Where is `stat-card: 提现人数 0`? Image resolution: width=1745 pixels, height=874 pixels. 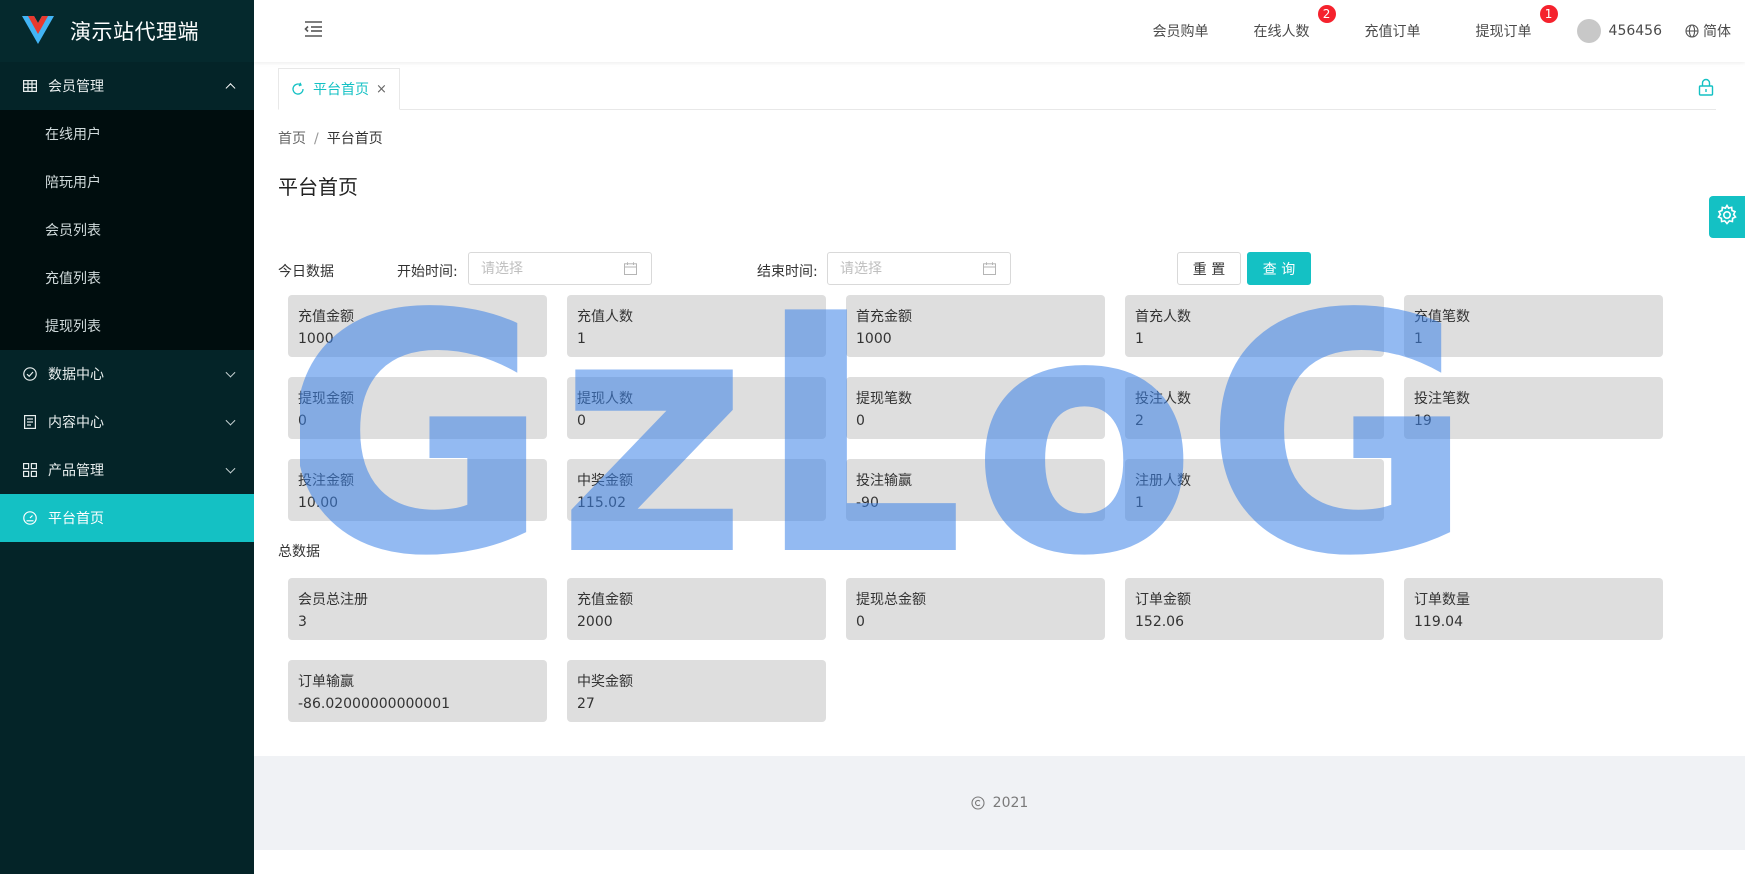 stat-card: 提现人数 0 is located at coordinates (696, 408).